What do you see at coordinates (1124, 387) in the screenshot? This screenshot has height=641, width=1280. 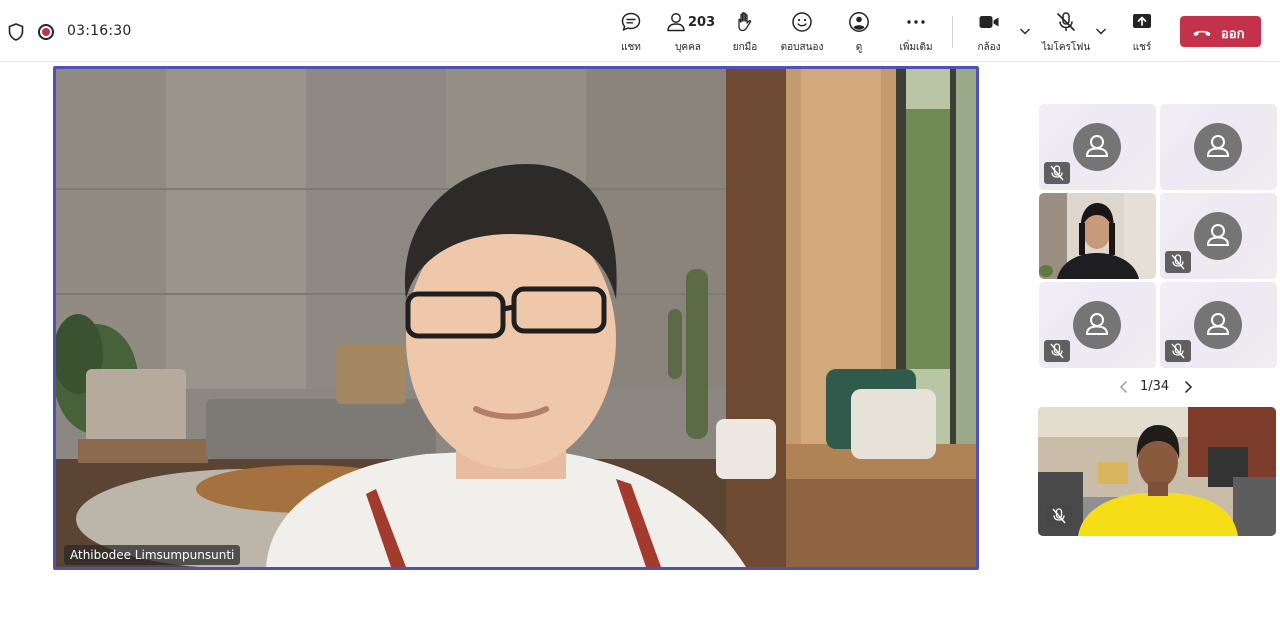 I see `chevron-left-icon` at bounding box center [1124, 387].